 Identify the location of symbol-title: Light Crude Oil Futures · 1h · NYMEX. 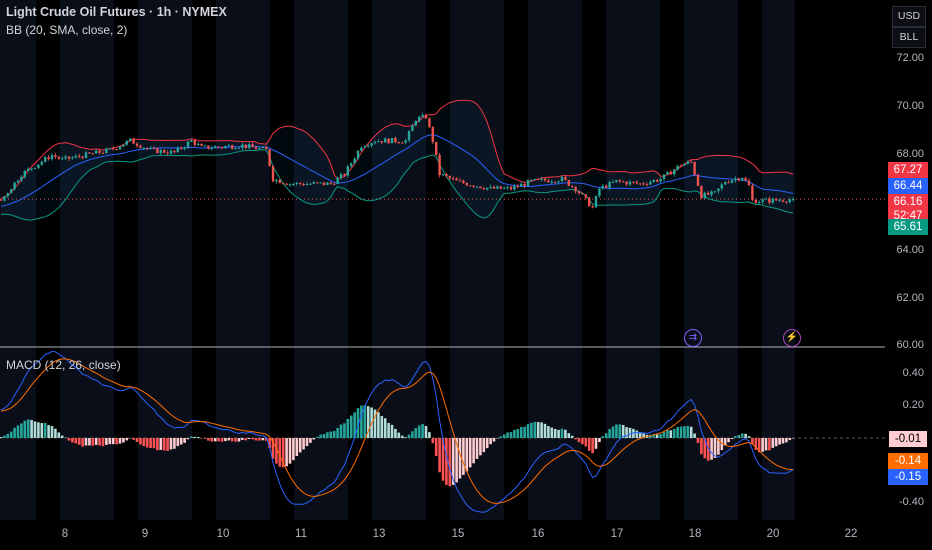
(116, 12).